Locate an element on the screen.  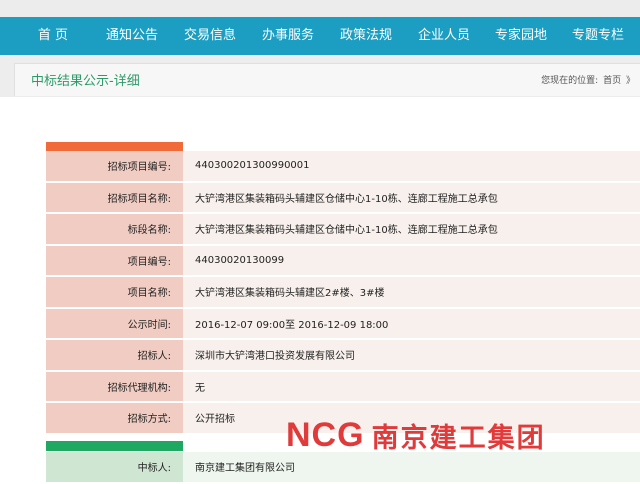
info-row: 招标项目名称: 大铲湾港区集装箱码头辅建区仓储中心1-10栋、连廊工程施工总承包 is located at coordinates (343, 197).